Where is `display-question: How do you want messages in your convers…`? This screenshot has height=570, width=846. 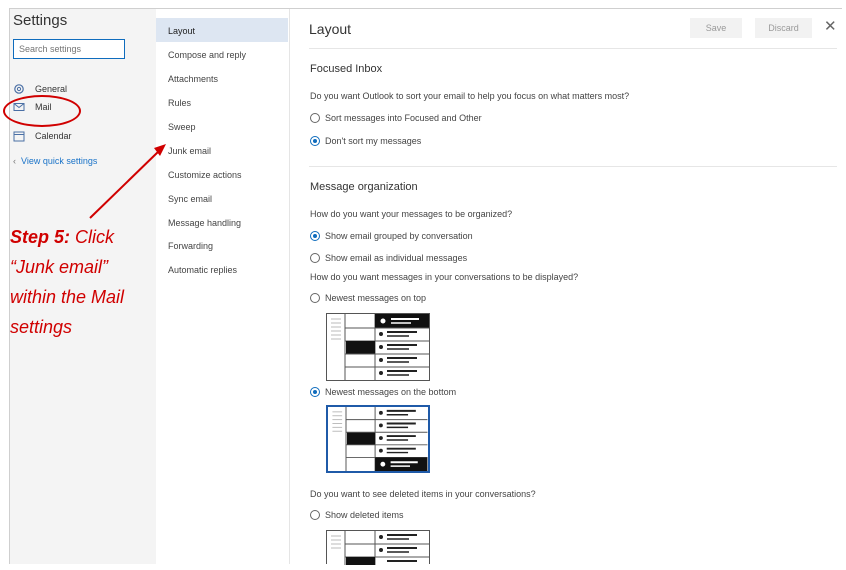 display-question: How do you want messages in your convers… is located at coordinates (444, 277).